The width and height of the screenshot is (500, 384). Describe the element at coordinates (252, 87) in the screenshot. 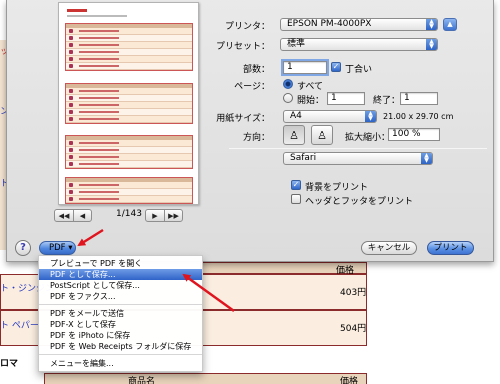

I see `pages-label: ページ：` at that location.